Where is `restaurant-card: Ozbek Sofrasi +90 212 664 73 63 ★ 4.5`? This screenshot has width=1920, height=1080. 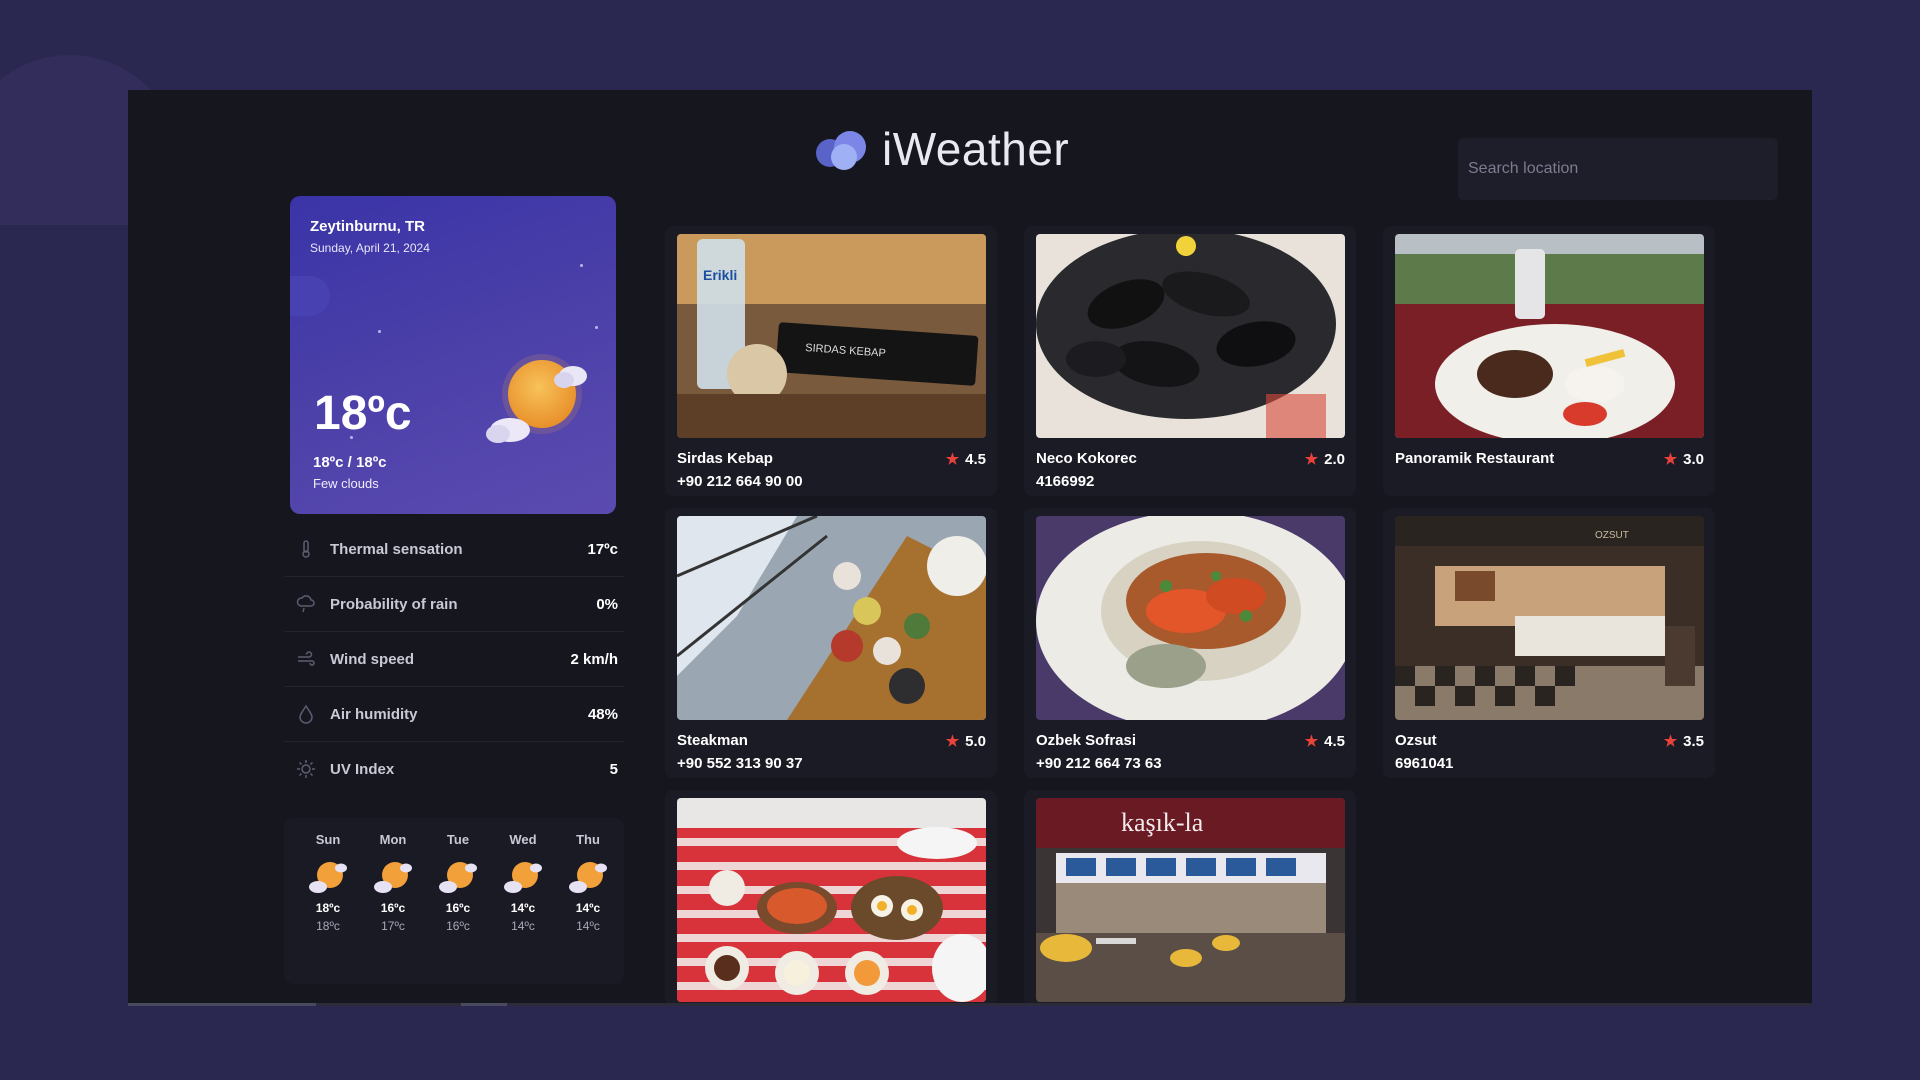
restaurant-card: Ozbek Sofrasi +90 212 664 73 63 ★ 4.5 is located at coordinates (1190, 643).